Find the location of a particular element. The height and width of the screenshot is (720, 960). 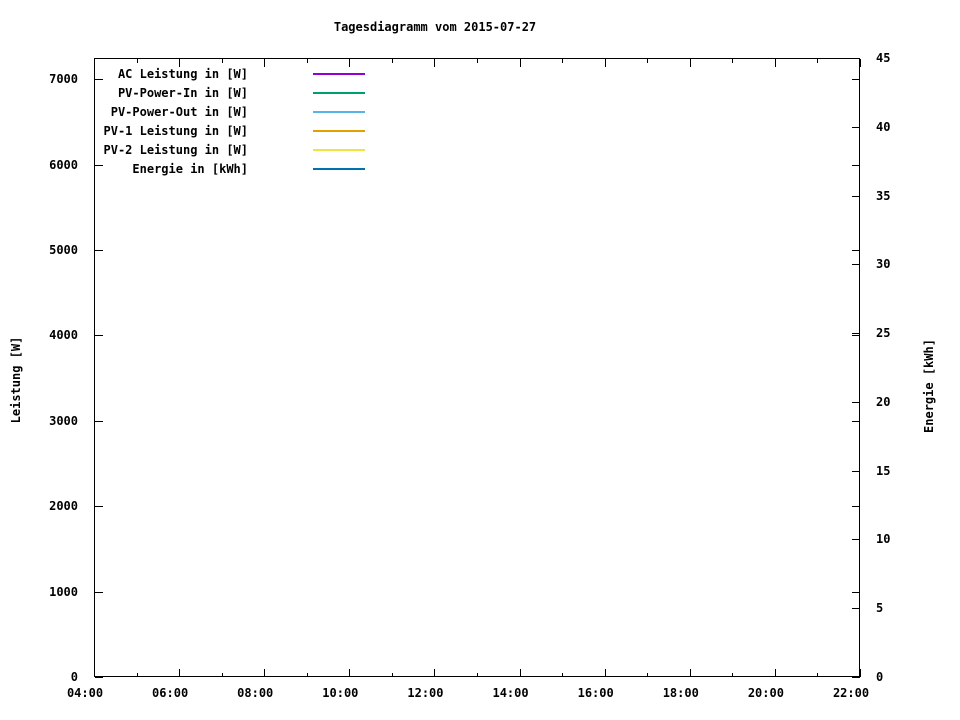

legend-entry-label: PV-Power-Out in [W] is located at coordinates (179, 112).